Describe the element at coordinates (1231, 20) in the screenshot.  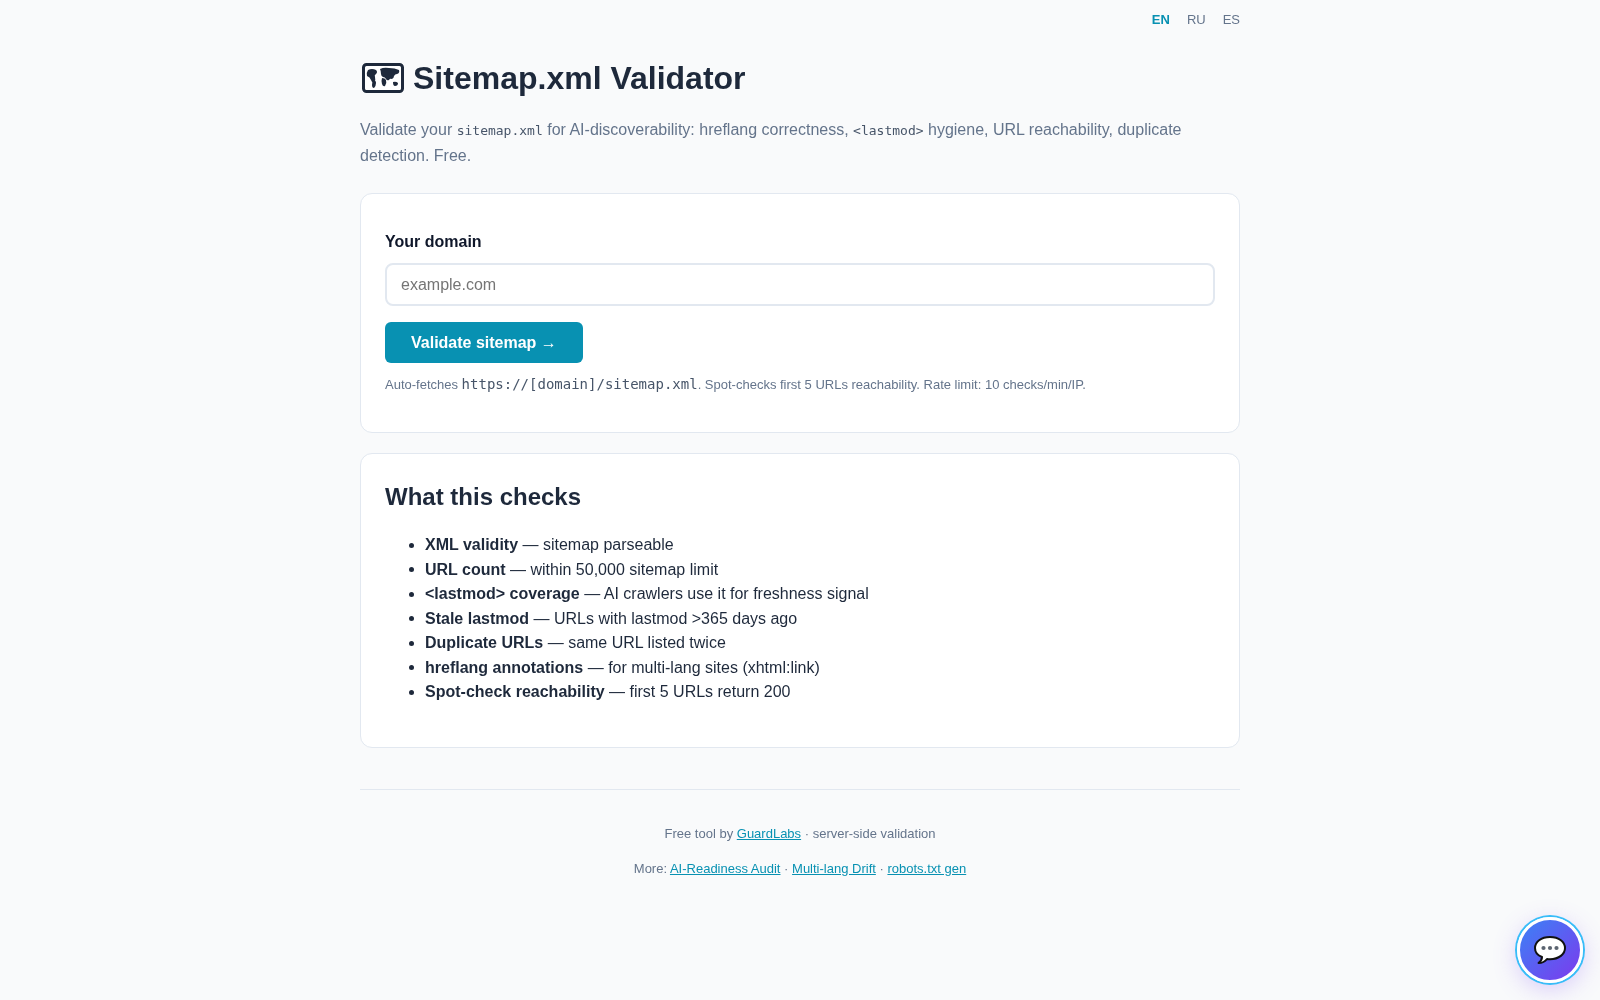
I see `language-tab: ES` at that location.